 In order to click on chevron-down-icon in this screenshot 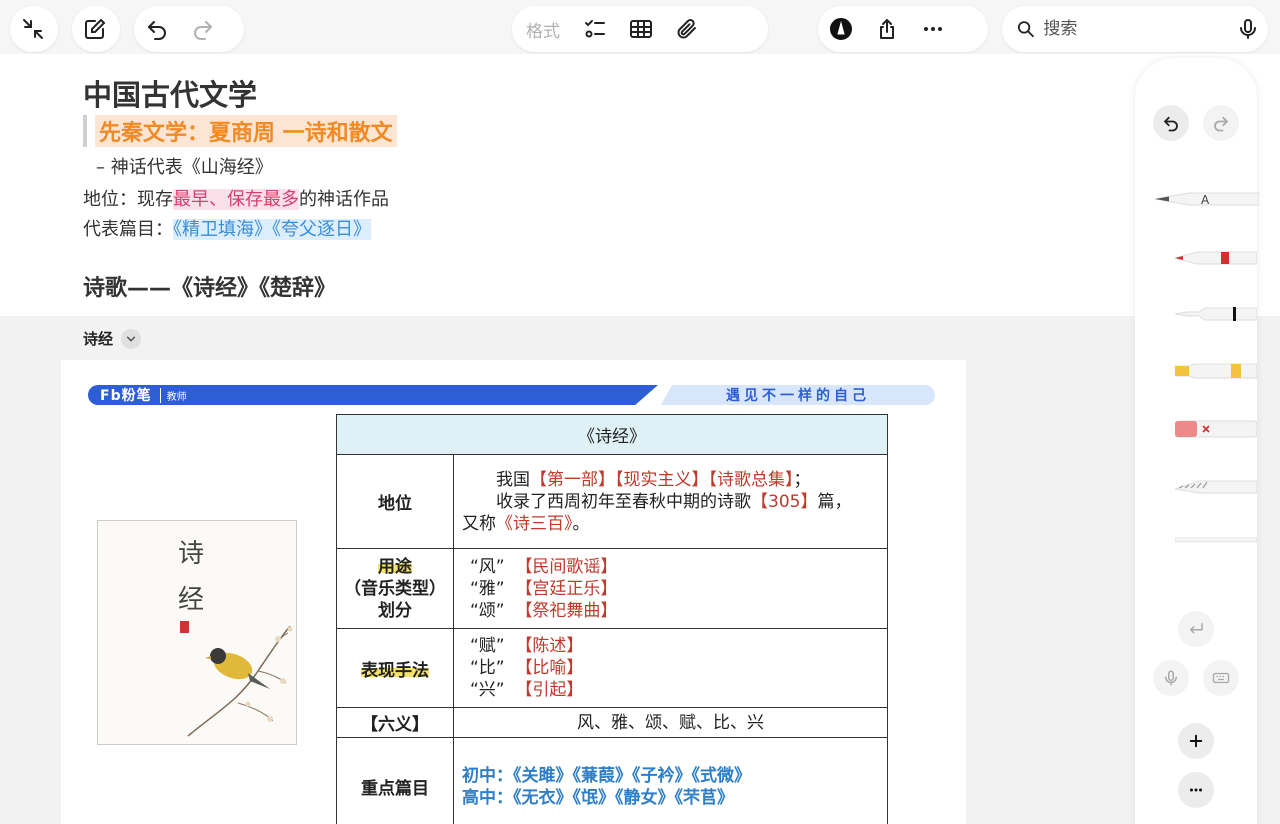, I will do `click(131, 338)`.